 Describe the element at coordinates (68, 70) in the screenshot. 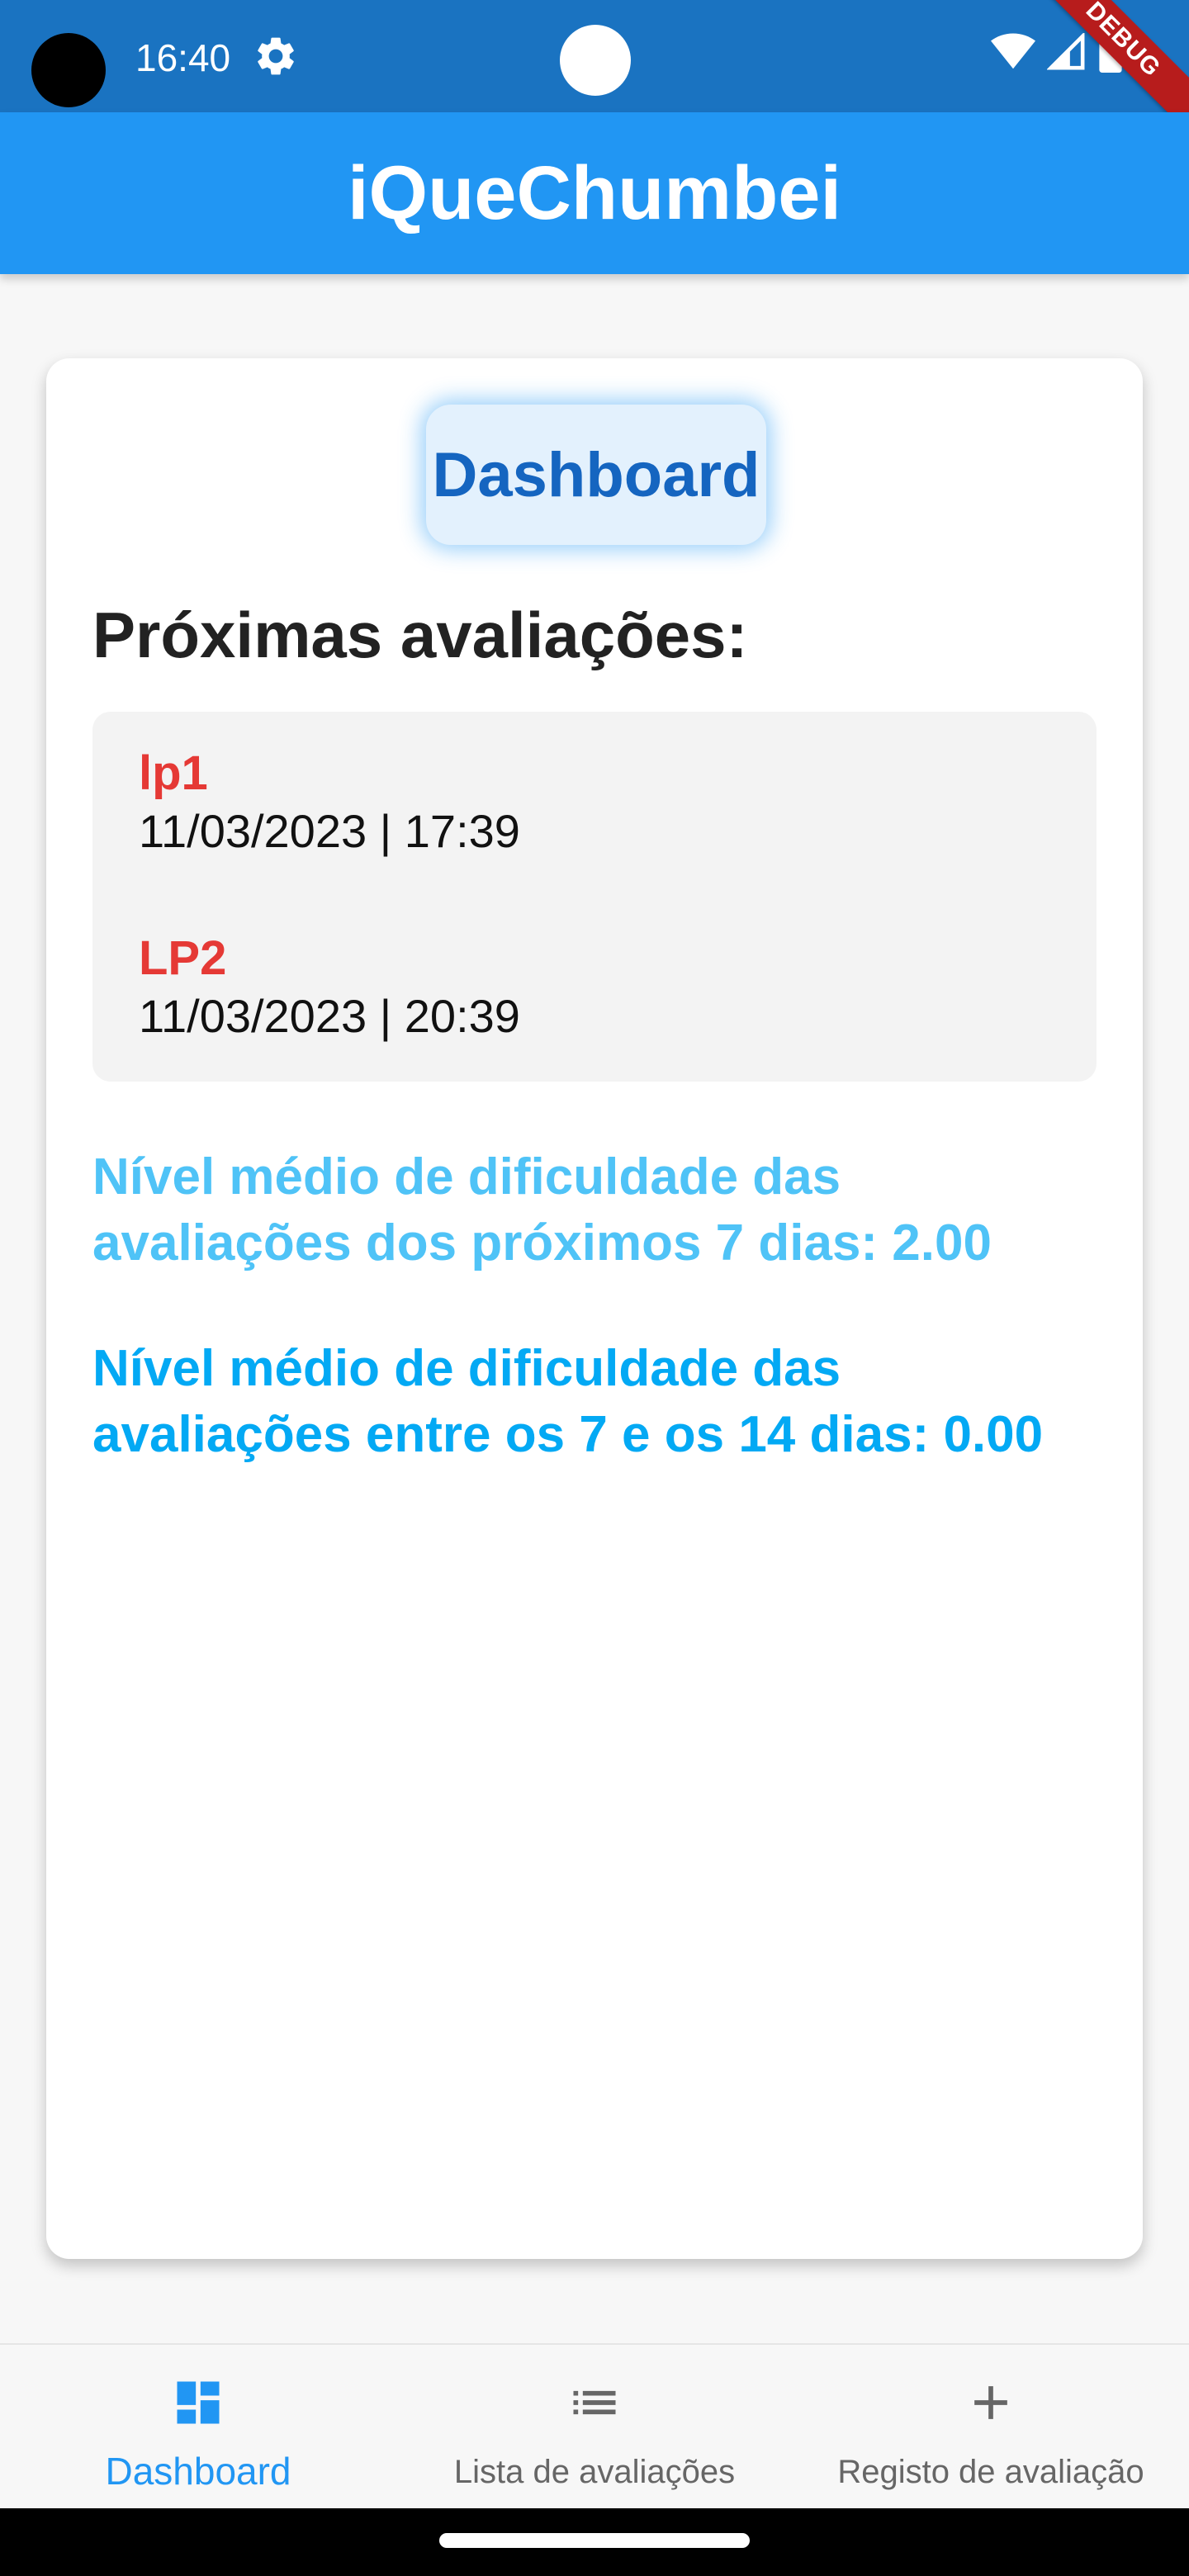

I see `camera-cutout` at that location.